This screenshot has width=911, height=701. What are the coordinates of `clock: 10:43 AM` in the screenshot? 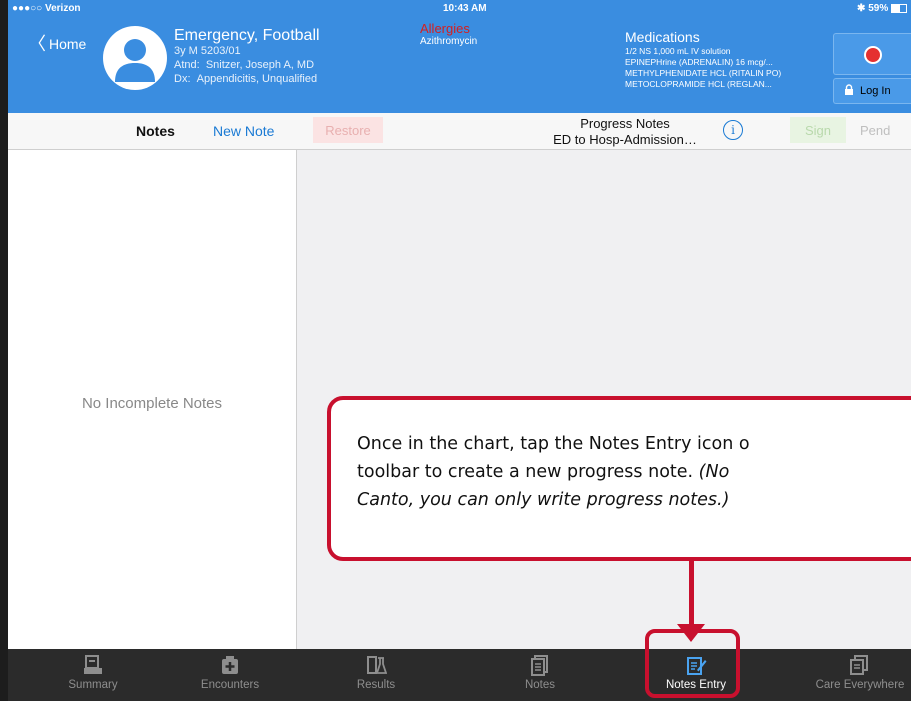 It's located at (465, 8).